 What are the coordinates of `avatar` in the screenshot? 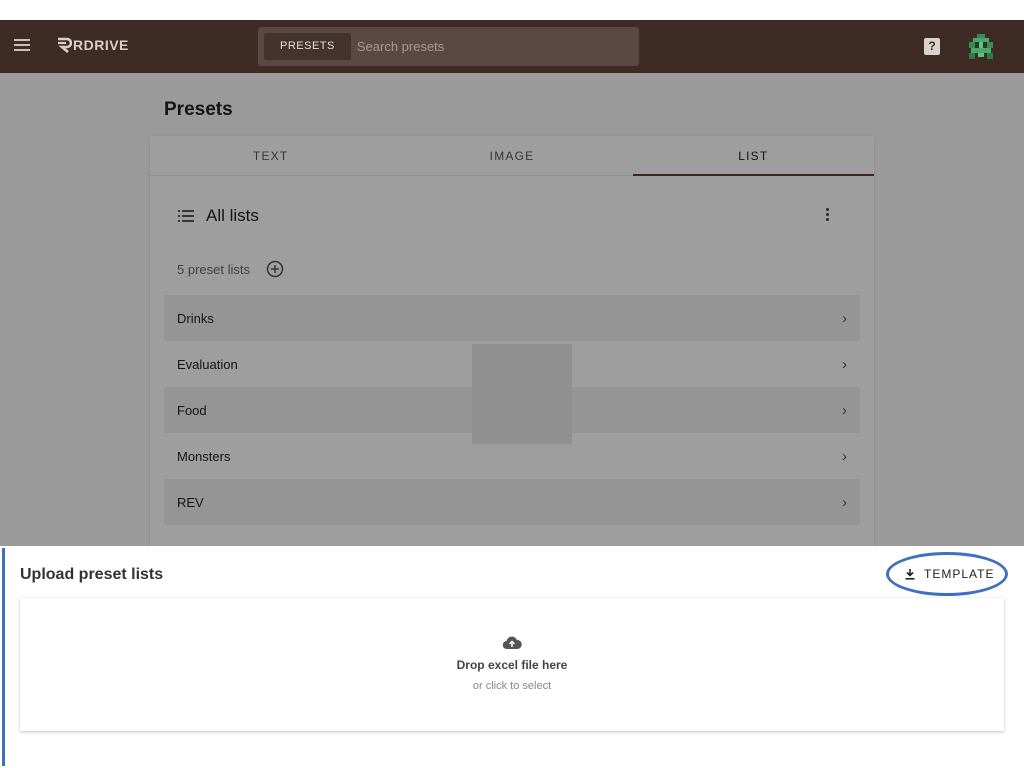 It's located at (981, 47).